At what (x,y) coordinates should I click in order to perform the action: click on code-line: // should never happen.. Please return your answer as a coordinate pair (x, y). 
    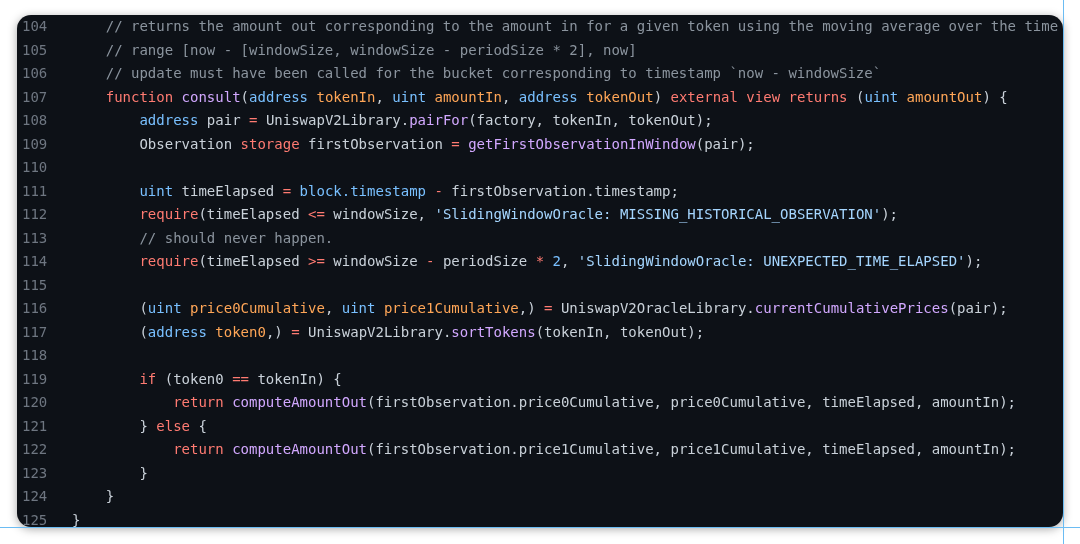
    Looking at the image, I should click on (236, 238).